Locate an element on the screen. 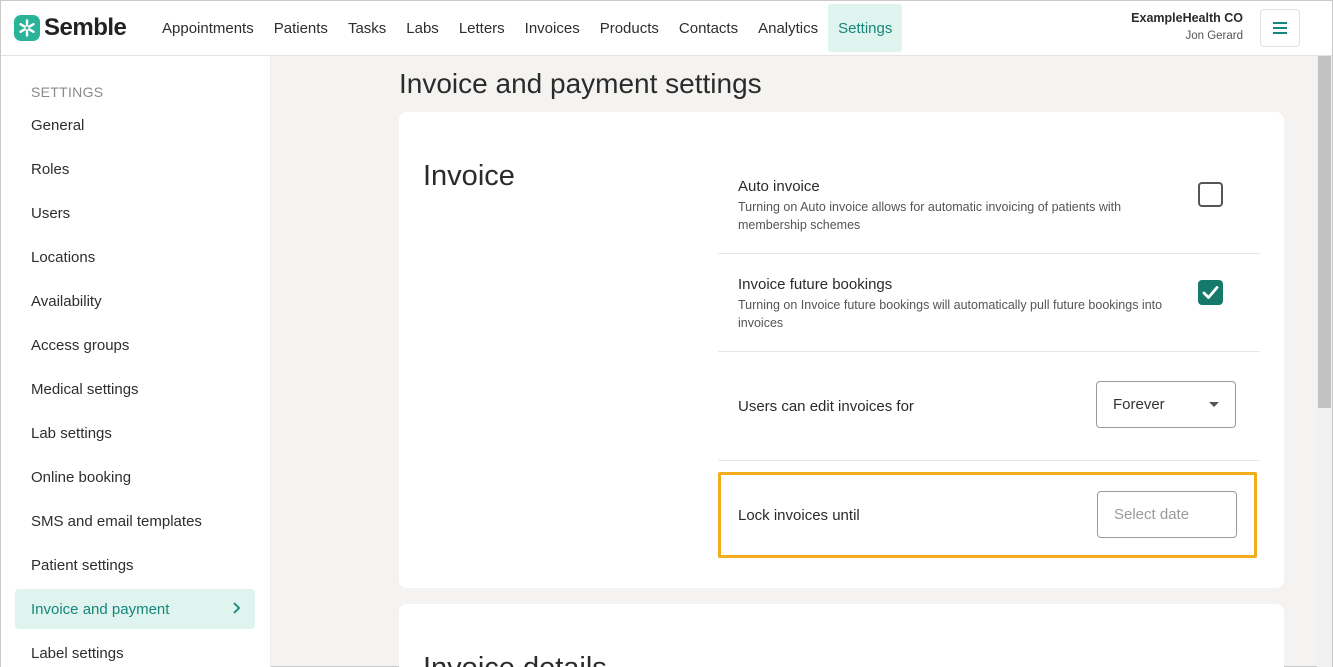 The width and height of the screenshot is (1333, 667). nav-invoices: Invoices is located at coordinates (552, 28).